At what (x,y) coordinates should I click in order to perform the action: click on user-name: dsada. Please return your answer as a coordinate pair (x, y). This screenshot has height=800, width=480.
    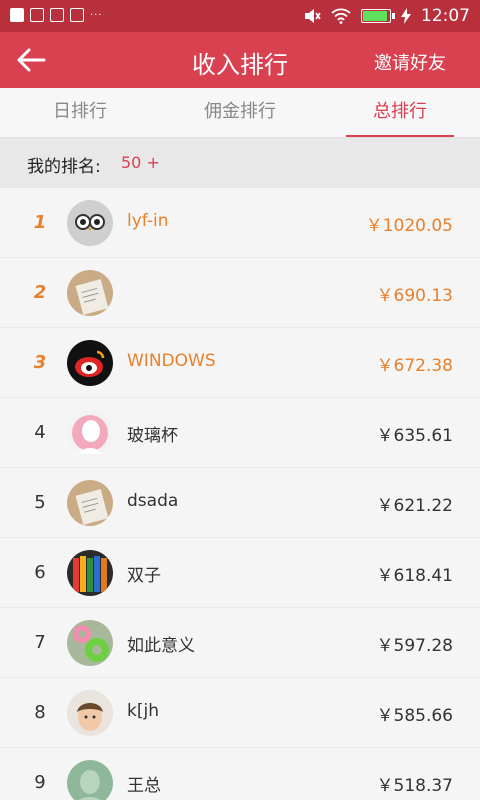
    Looking at the image, I should click on (153, 501).